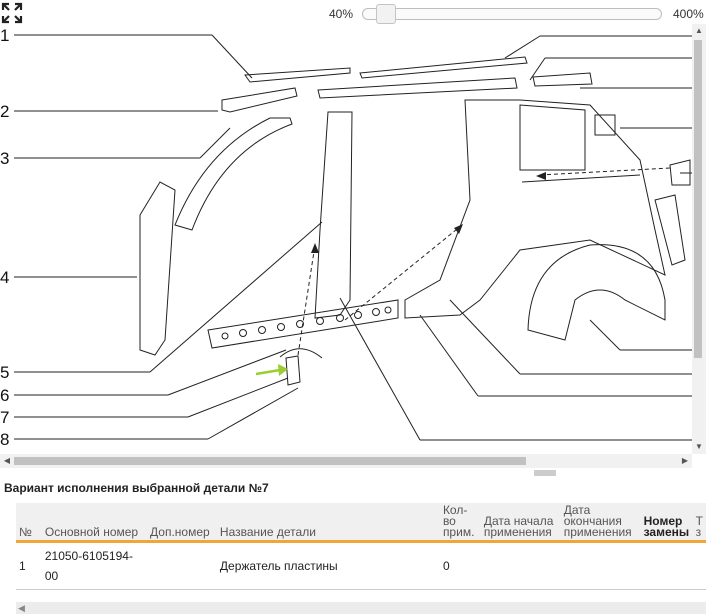 The width and height of the screenshot is (706, 614). Describe the element at coordinates (545, 473) in the screenshot. I see `panel-resize-handle` at that location.